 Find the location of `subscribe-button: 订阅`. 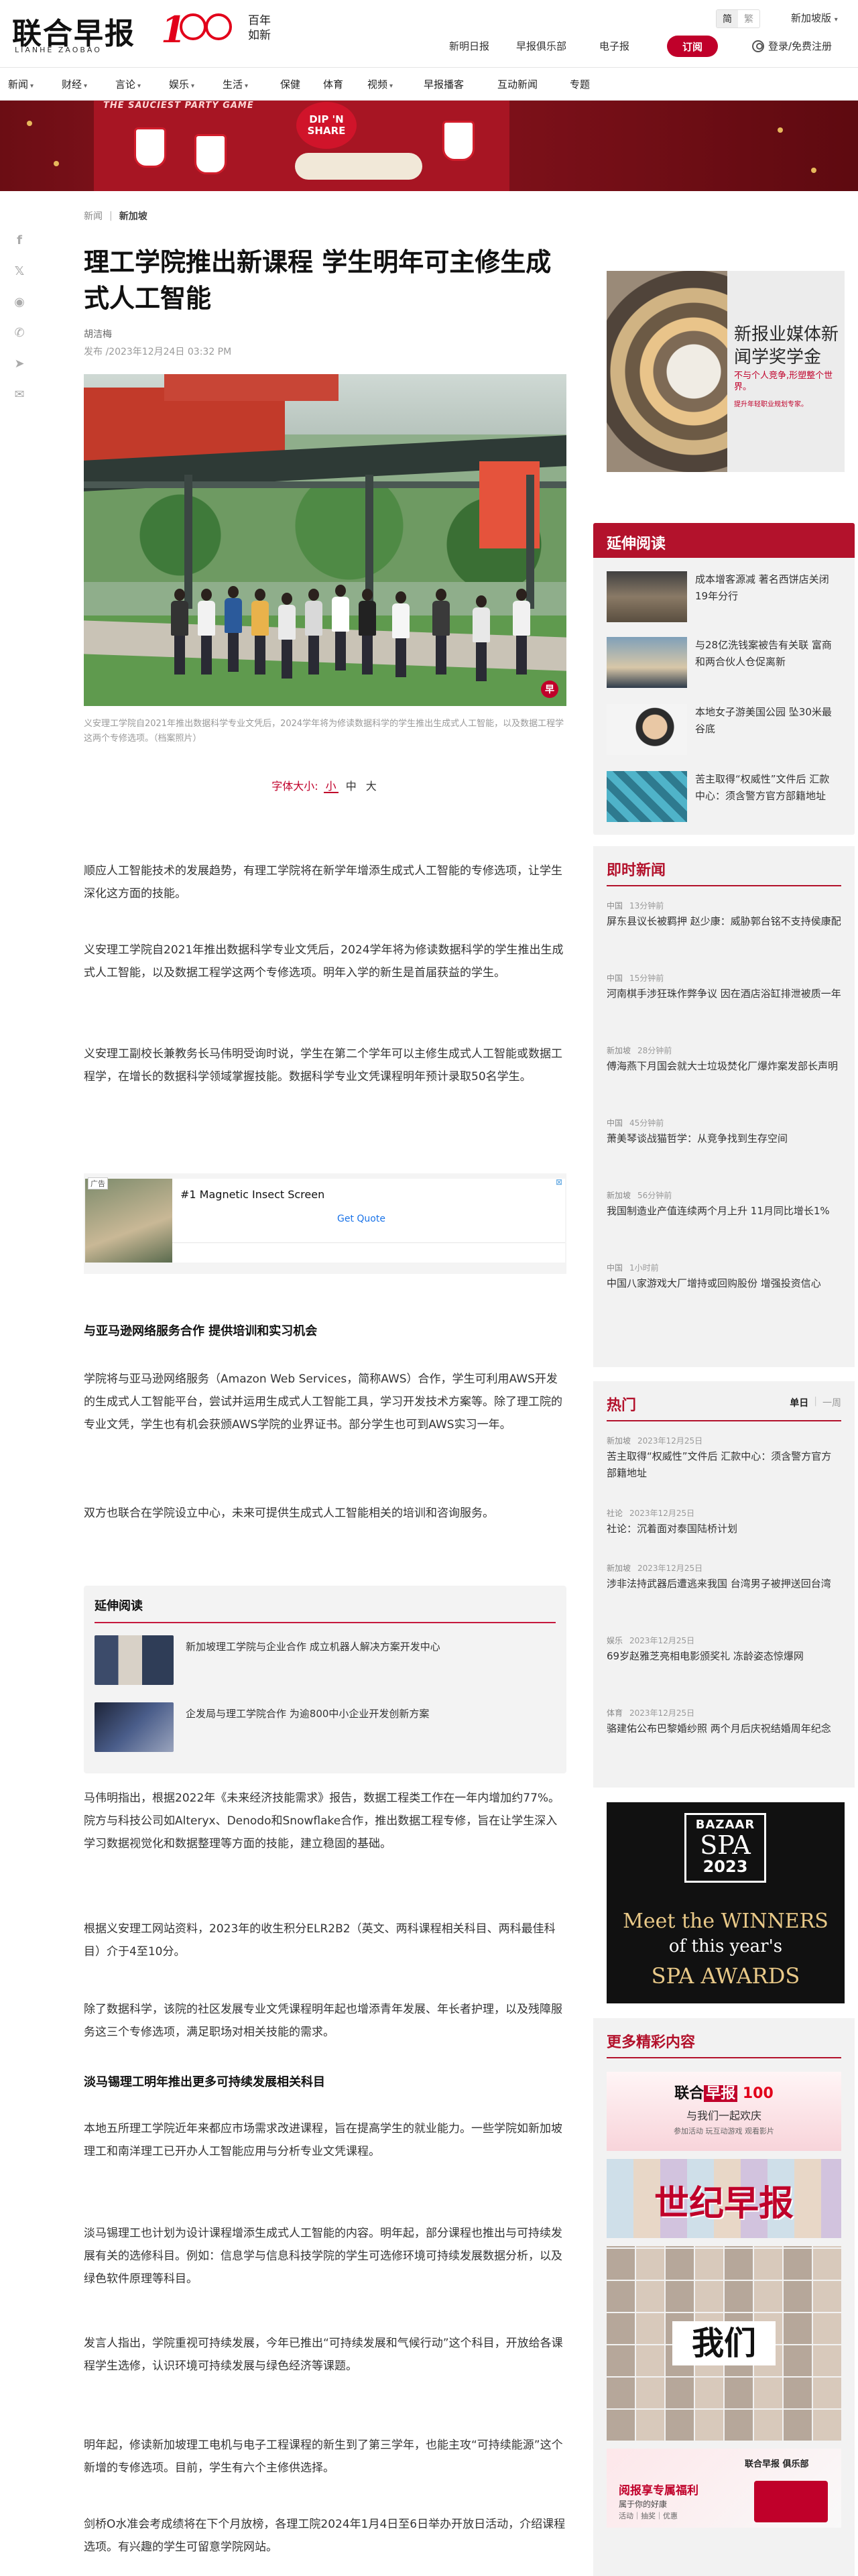

subscribe-button: 订阅 is located at coordinates (693, 46).